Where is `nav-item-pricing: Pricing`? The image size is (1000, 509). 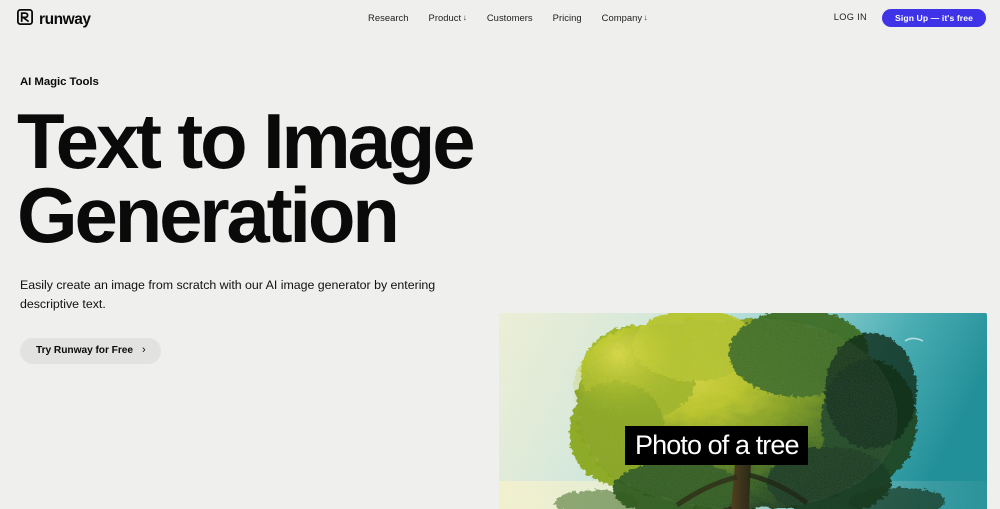 nav-item-pricing: Pricing is located at coordinates (567, 18).